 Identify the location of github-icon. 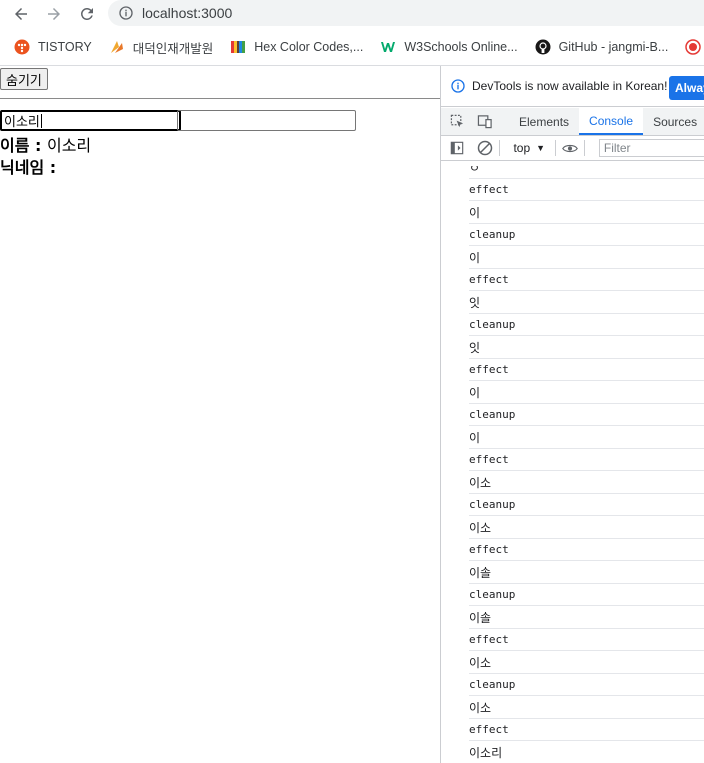
(543, 47).